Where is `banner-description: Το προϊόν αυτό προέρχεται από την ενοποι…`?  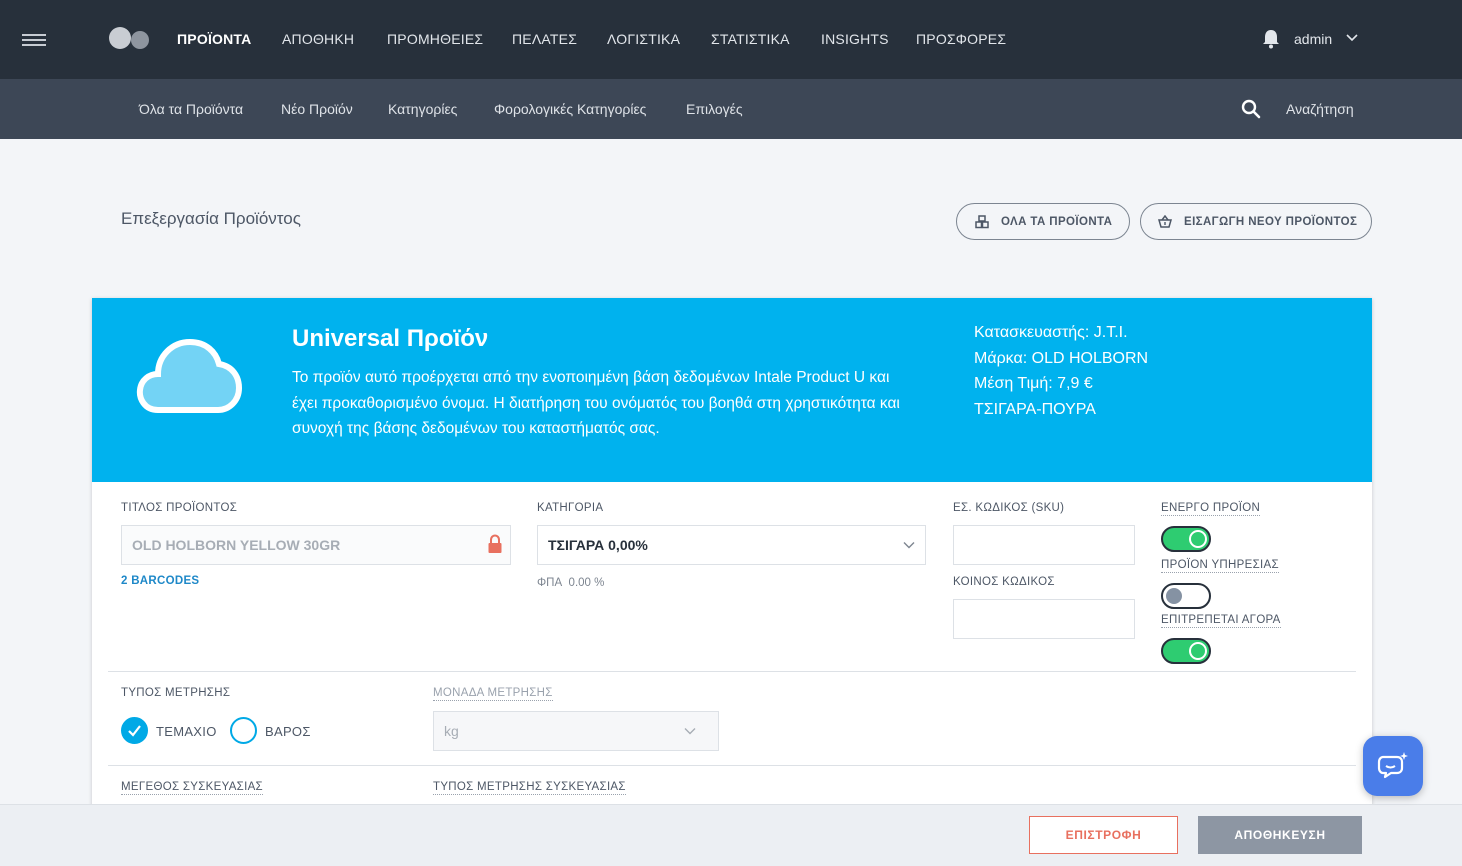
banner-description: Το προϊόν αυτό προέρχεται από την ενοποι… is located at coordinates (596, 403).